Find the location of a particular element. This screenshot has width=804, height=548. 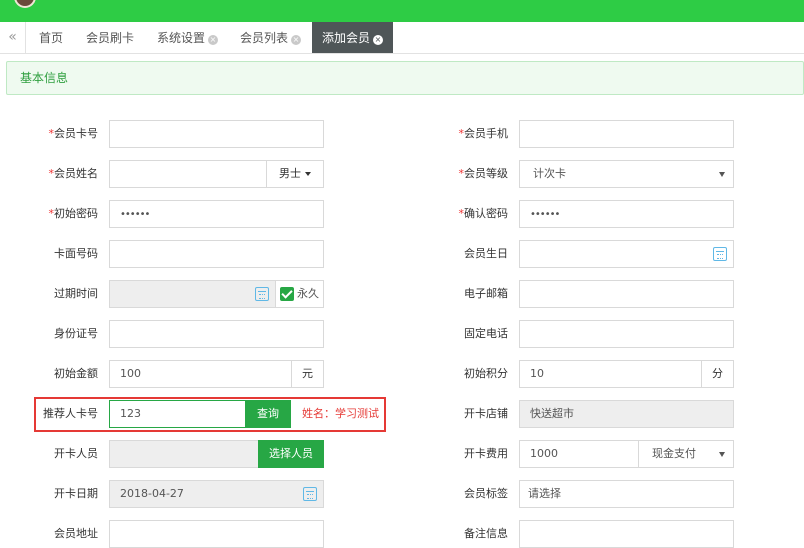

address-input is located at coordinates (216, 534).